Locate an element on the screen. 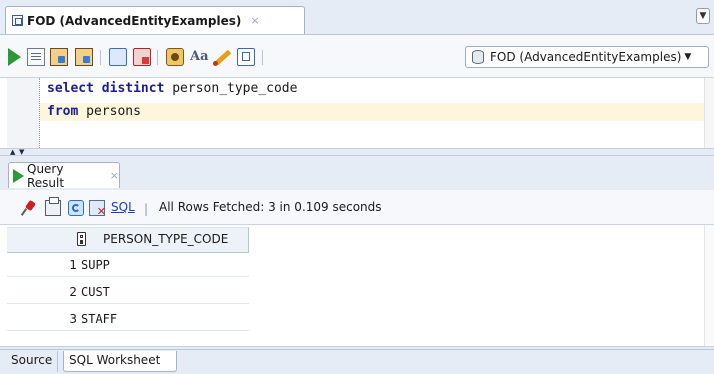 This screenshot has height=374, width=714. worksheet-icon is located at coordinates (17, 20).